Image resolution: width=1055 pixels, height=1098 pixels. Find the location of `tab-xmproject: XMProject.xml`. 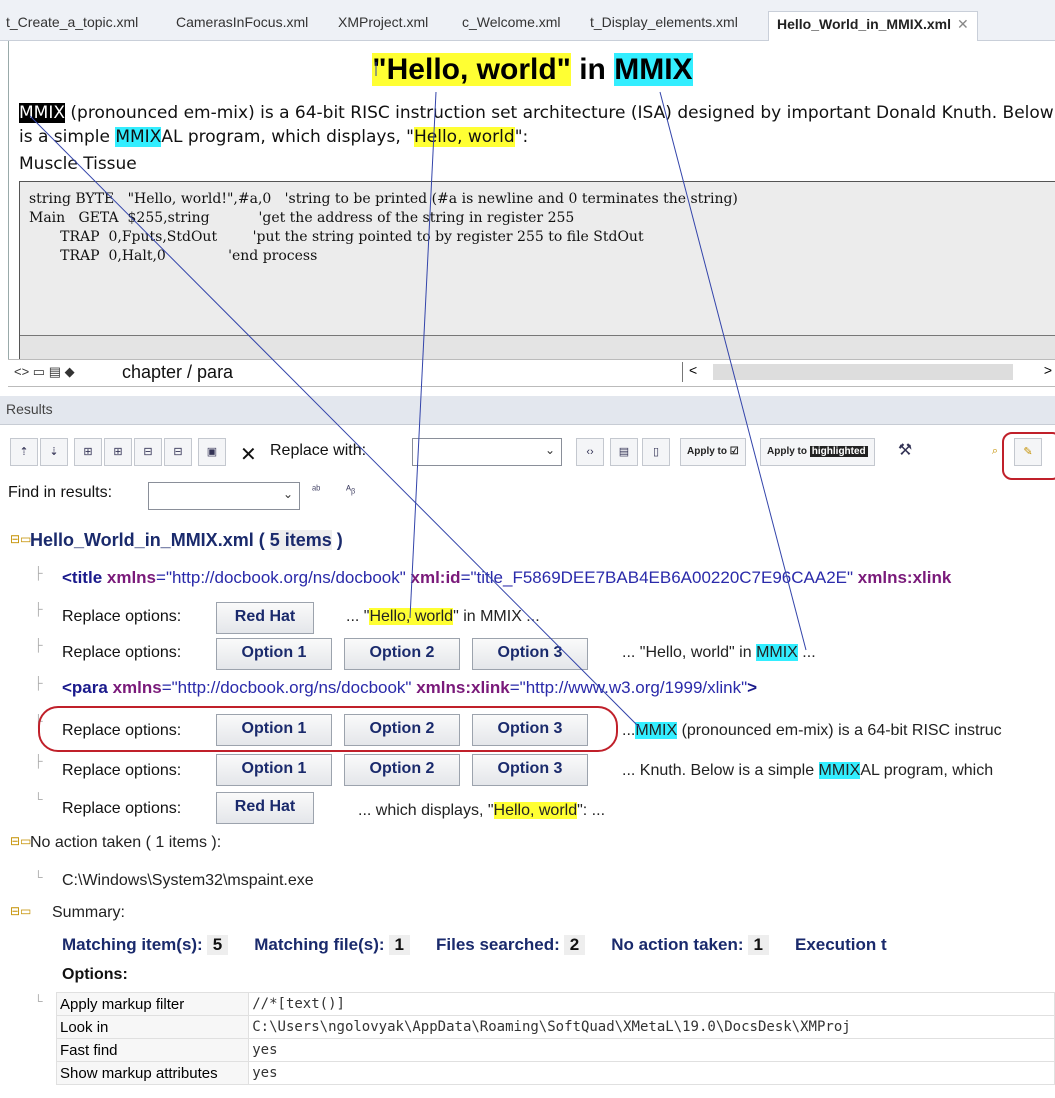

tab-xmproject: XMProject.xml is located at coordinates (383, 25).